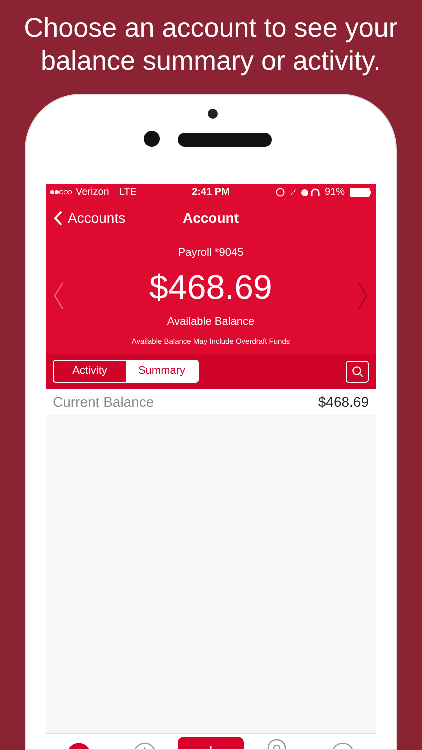 The width and height of the screenshot is (422, 750). I want to click on network-type: LTE, so click(128, 193).